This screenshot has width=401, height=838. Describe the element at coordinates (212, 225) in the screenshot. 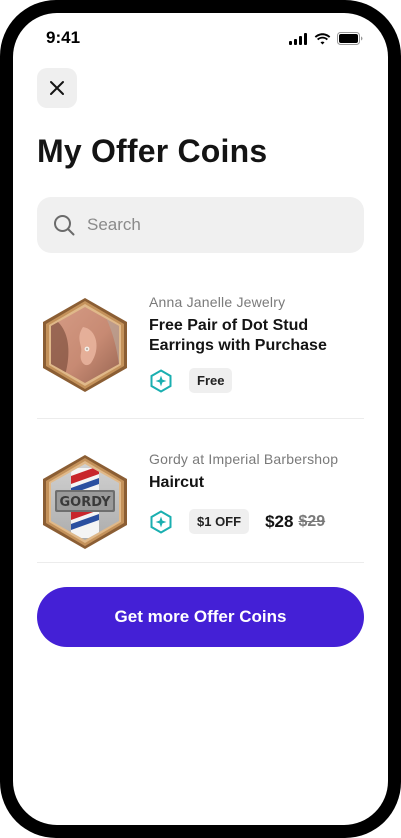

I see `search-input` at that location.